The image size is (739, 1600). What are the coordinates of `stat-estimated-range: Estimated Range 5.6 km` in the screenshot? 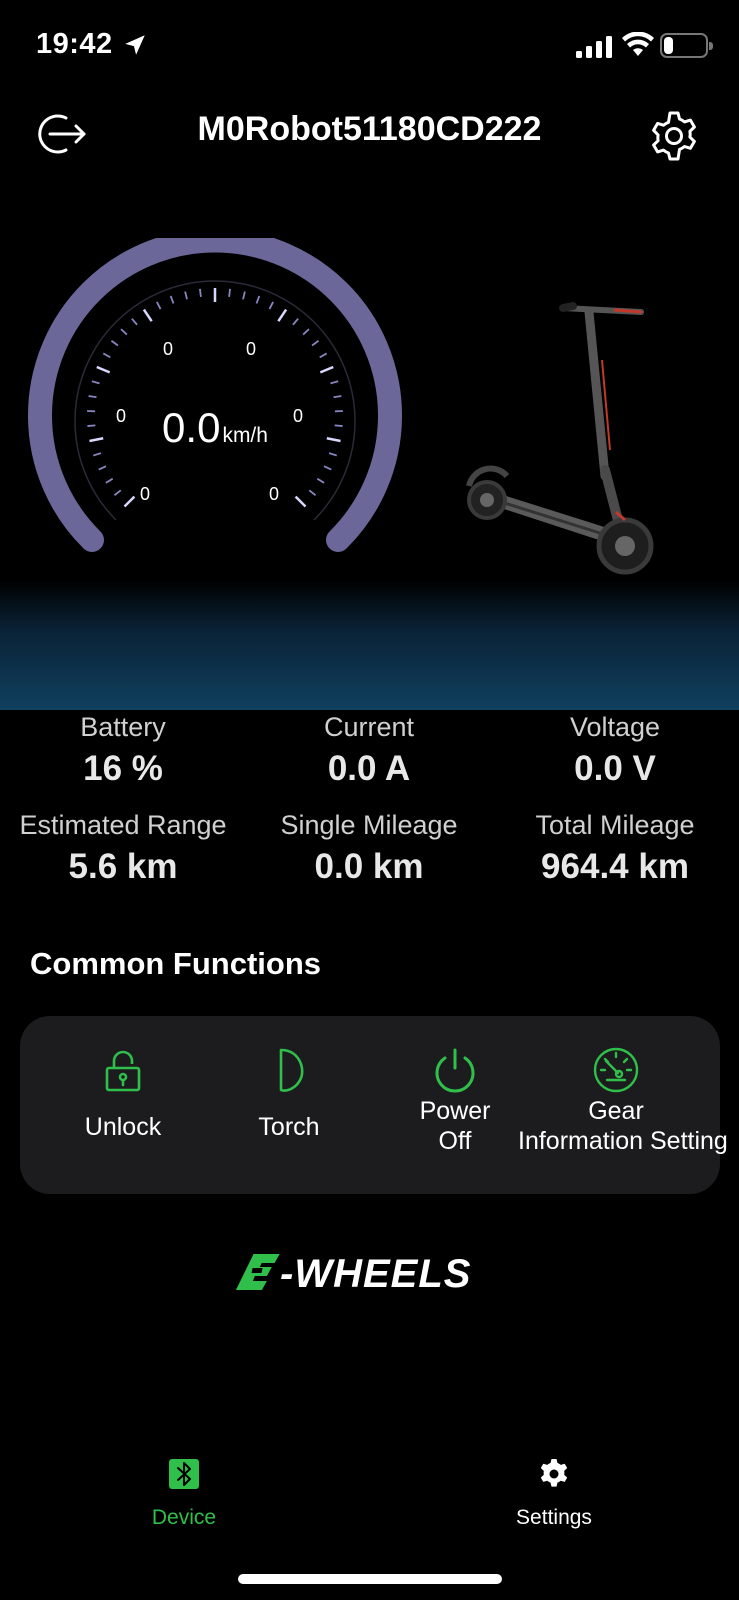 It's located at (123, 848).